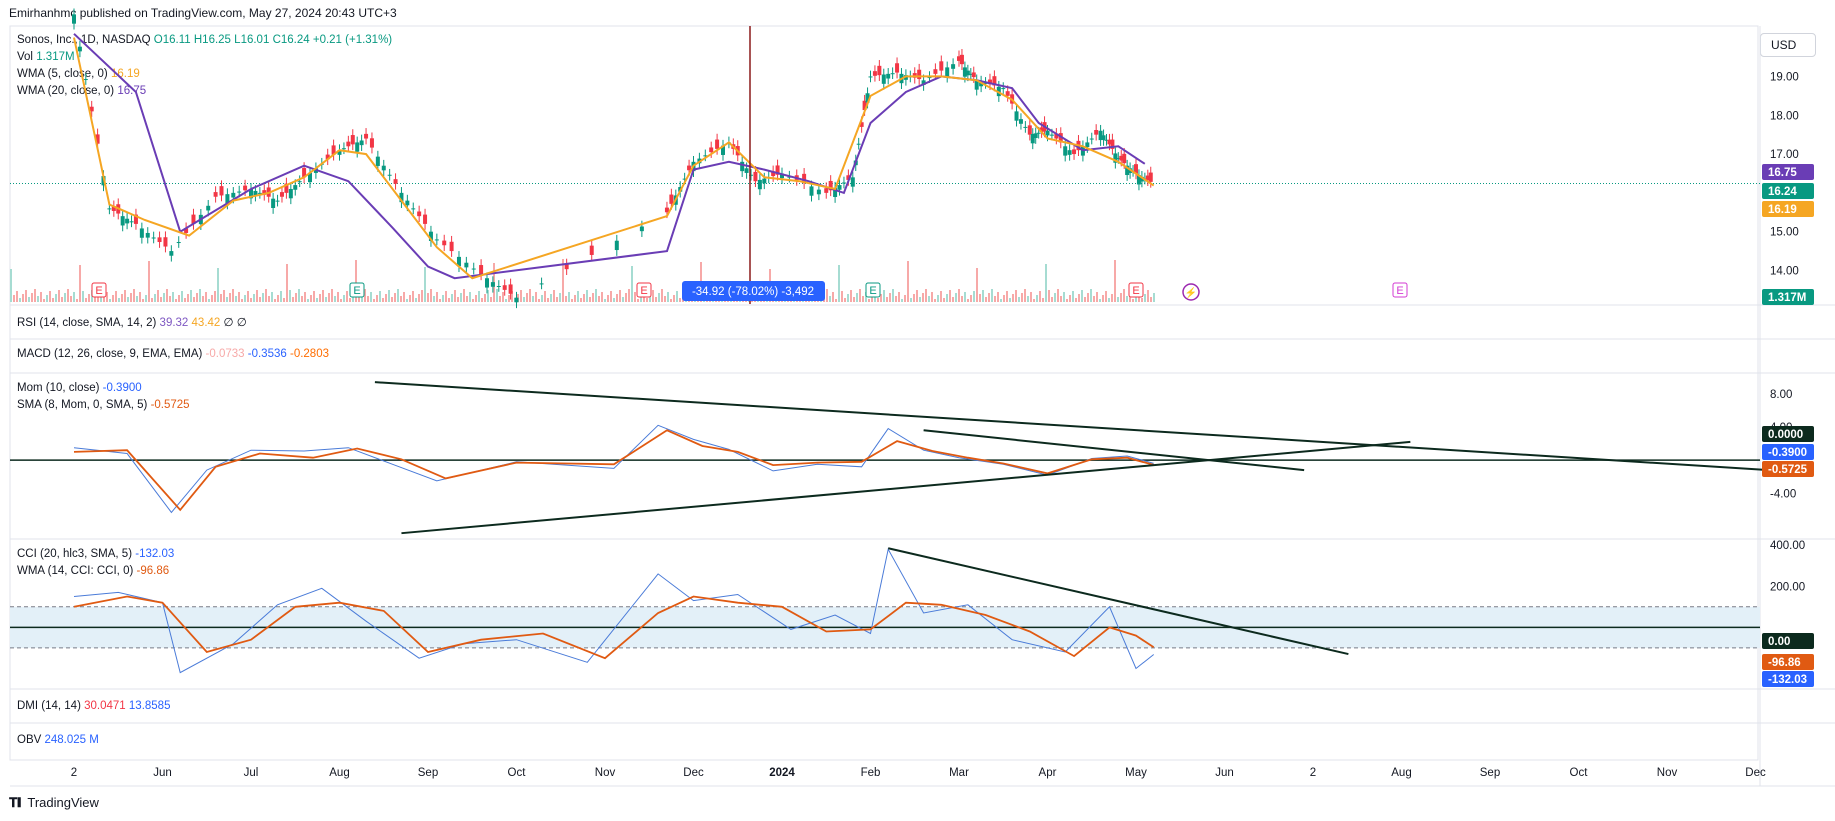  Describe the element at coordinates (872, 291) in the screenshot. I see `earnings-marker-label: E` at that location.